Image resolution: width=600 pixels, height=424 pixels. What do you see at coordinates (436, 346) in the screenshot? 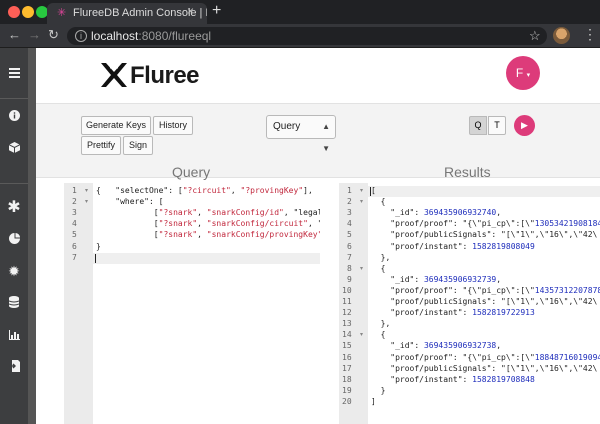
I see `code-line: "_id": 369435906932738,` at bounding box center [436, 346].